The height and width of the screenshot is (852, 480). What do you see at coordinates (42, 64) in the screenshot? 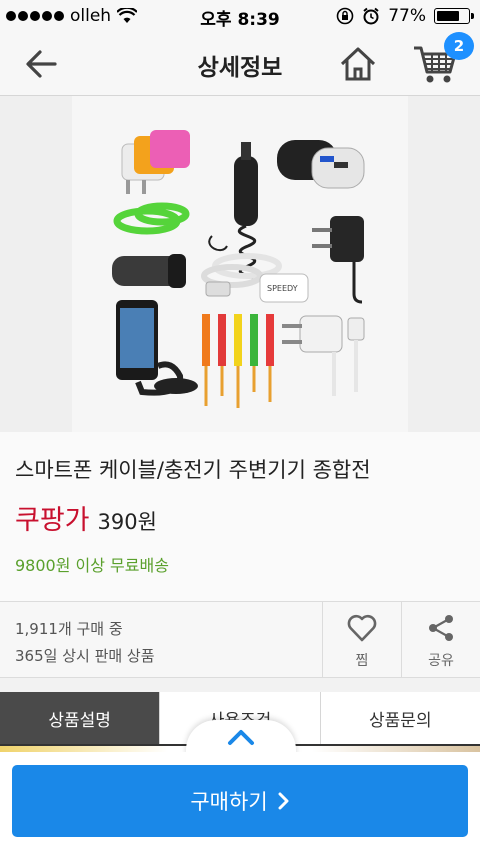
I see `back-arrow-icon` at bounding box center [42, 64].